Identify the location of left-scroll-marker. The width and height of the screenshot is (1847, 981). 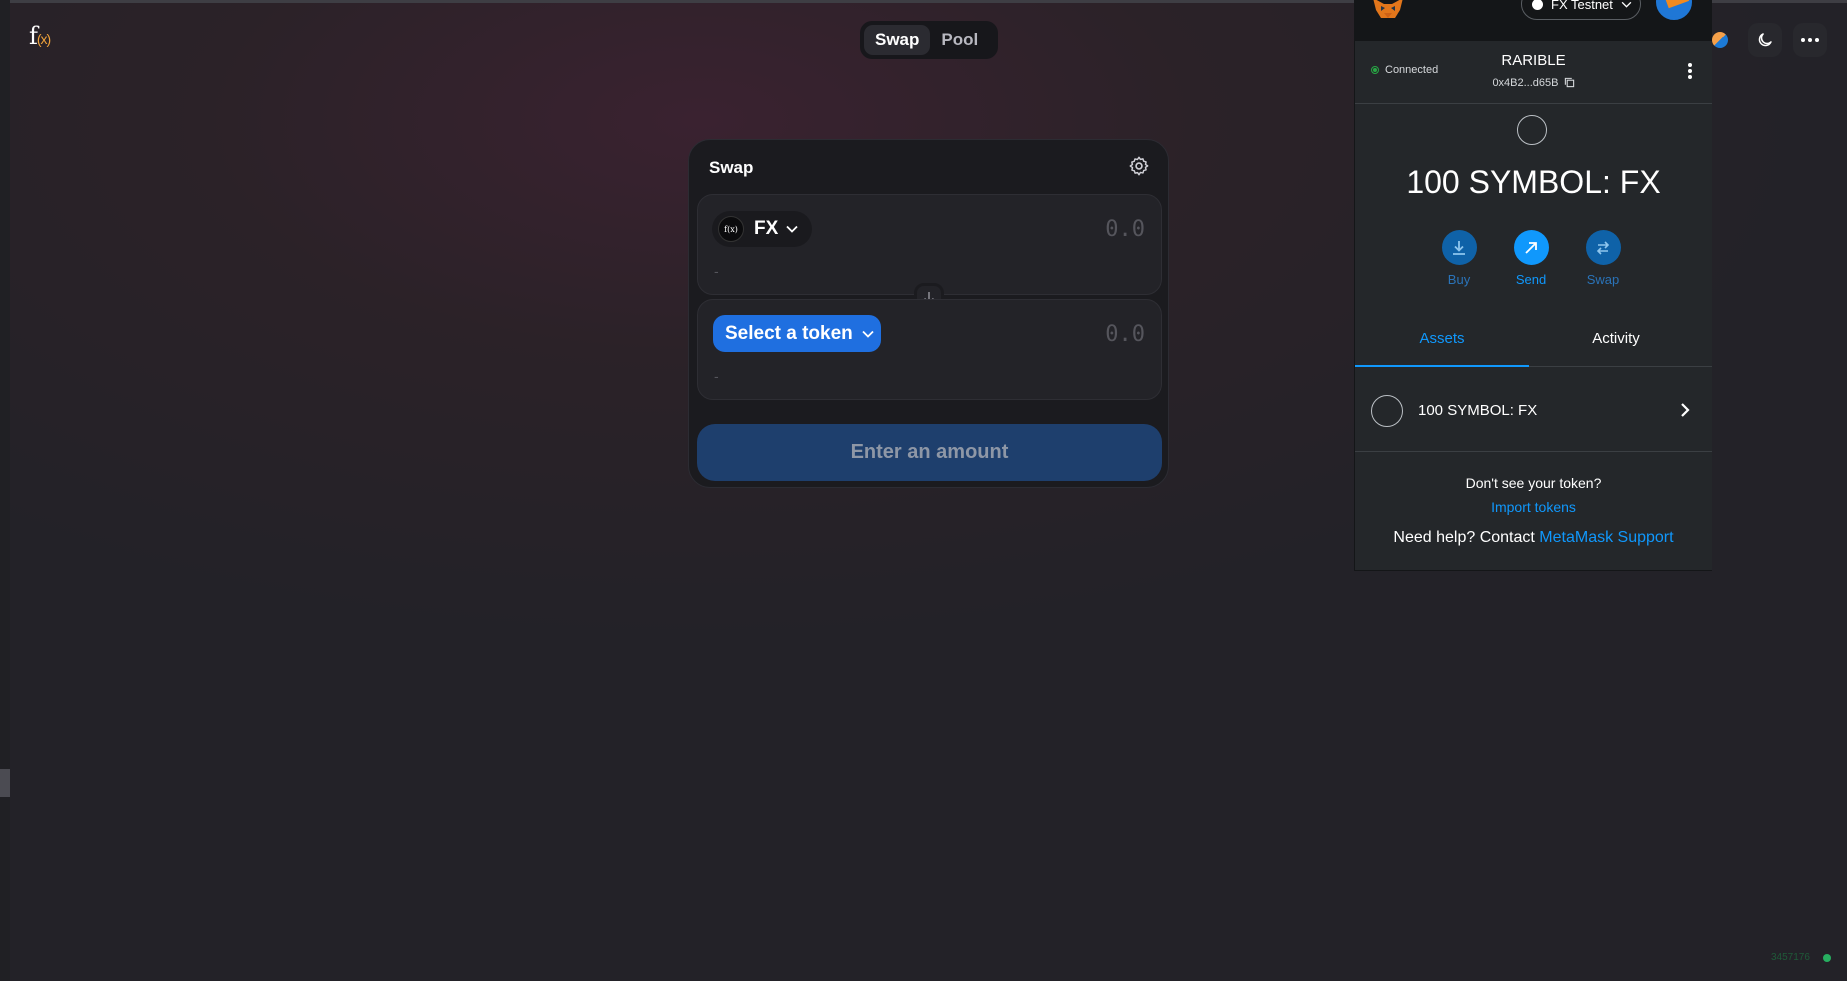
(5, 783).